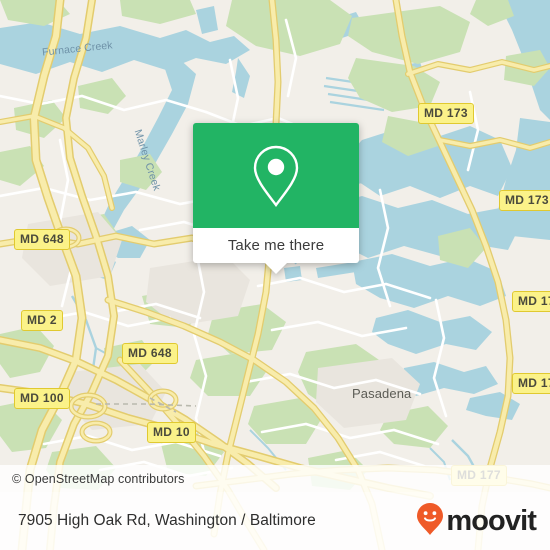 This screenshot has width=550, height=550. Describe the element at coordinates (98, 479) in the screenshot. I see `openstreetmap-attribution: © OpenStreetMap contributors` at that location.